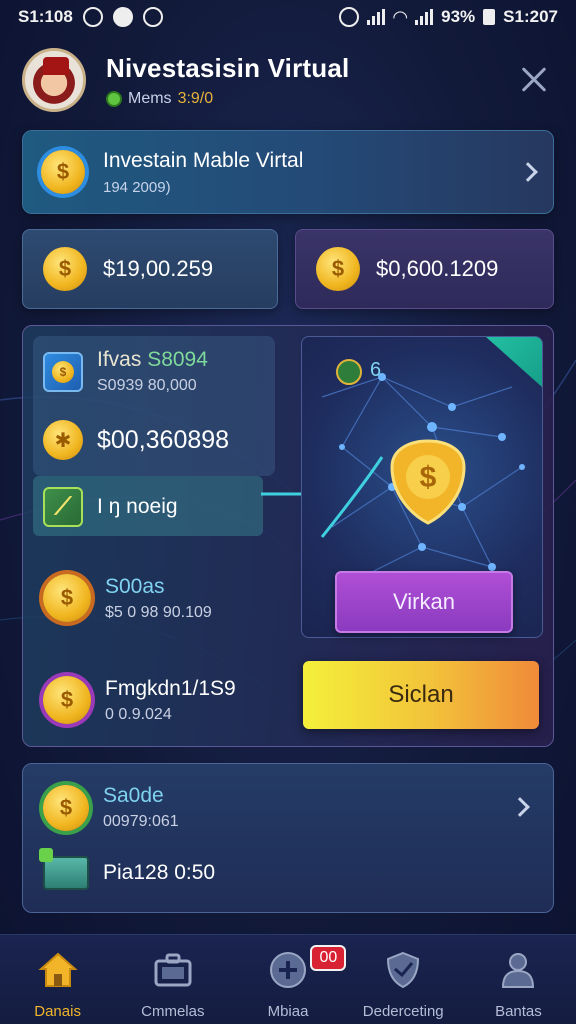  What do you see at coordinates (349, 372) in the screenshot?
I see `pin-icon` at bounding box center [349, 372].